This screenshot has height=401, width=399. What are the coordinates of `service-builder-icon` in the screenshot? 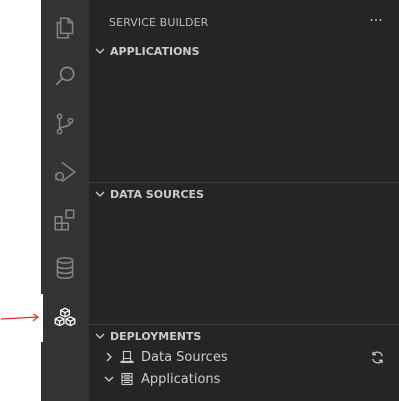 It's located at (65, 318).